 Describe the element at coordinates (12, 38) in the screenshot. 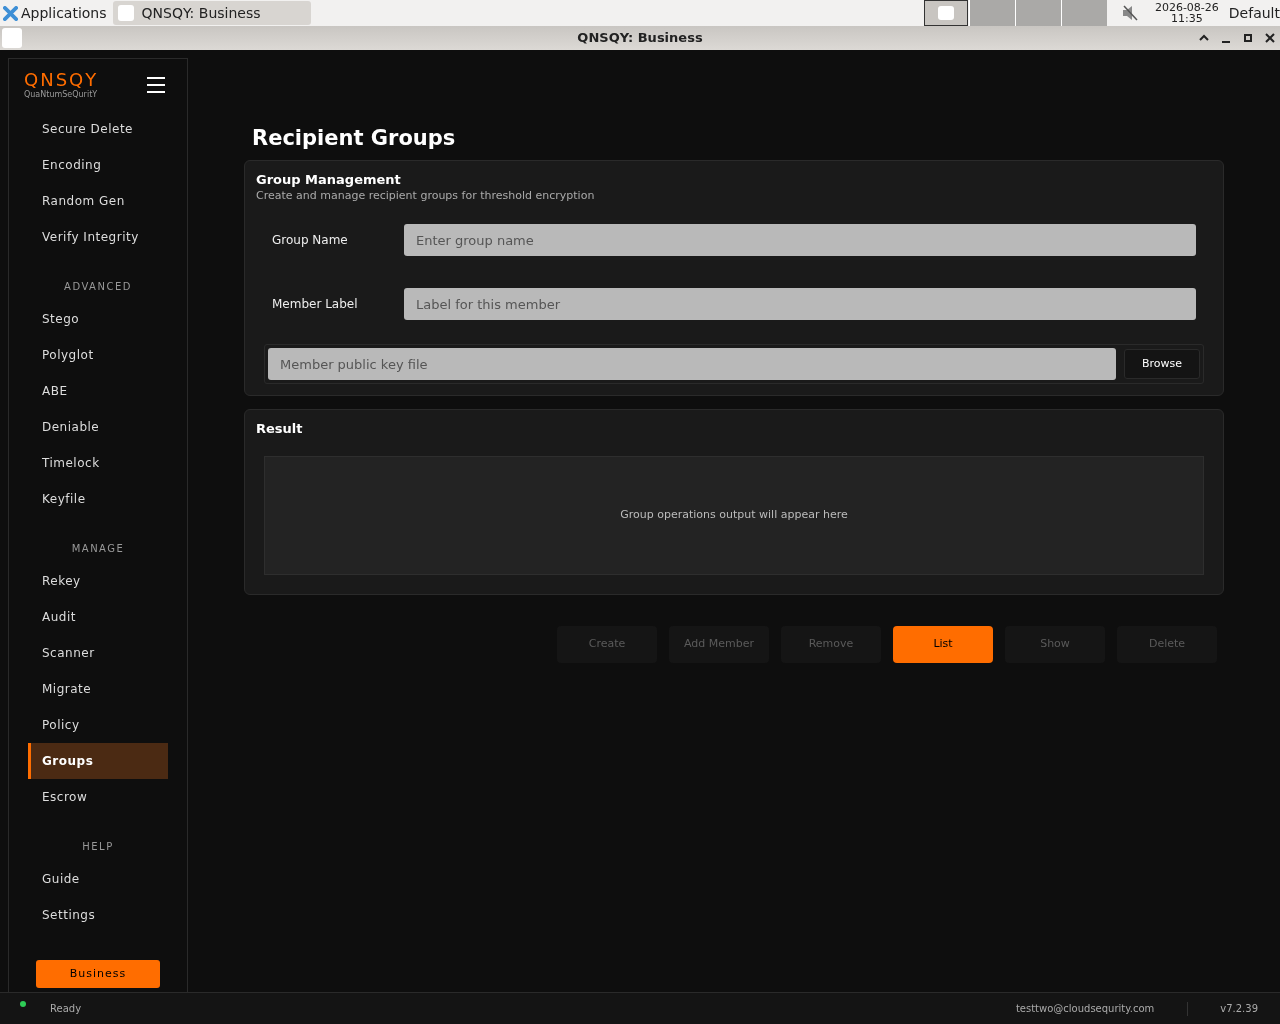

I see `app-icon` at that location.